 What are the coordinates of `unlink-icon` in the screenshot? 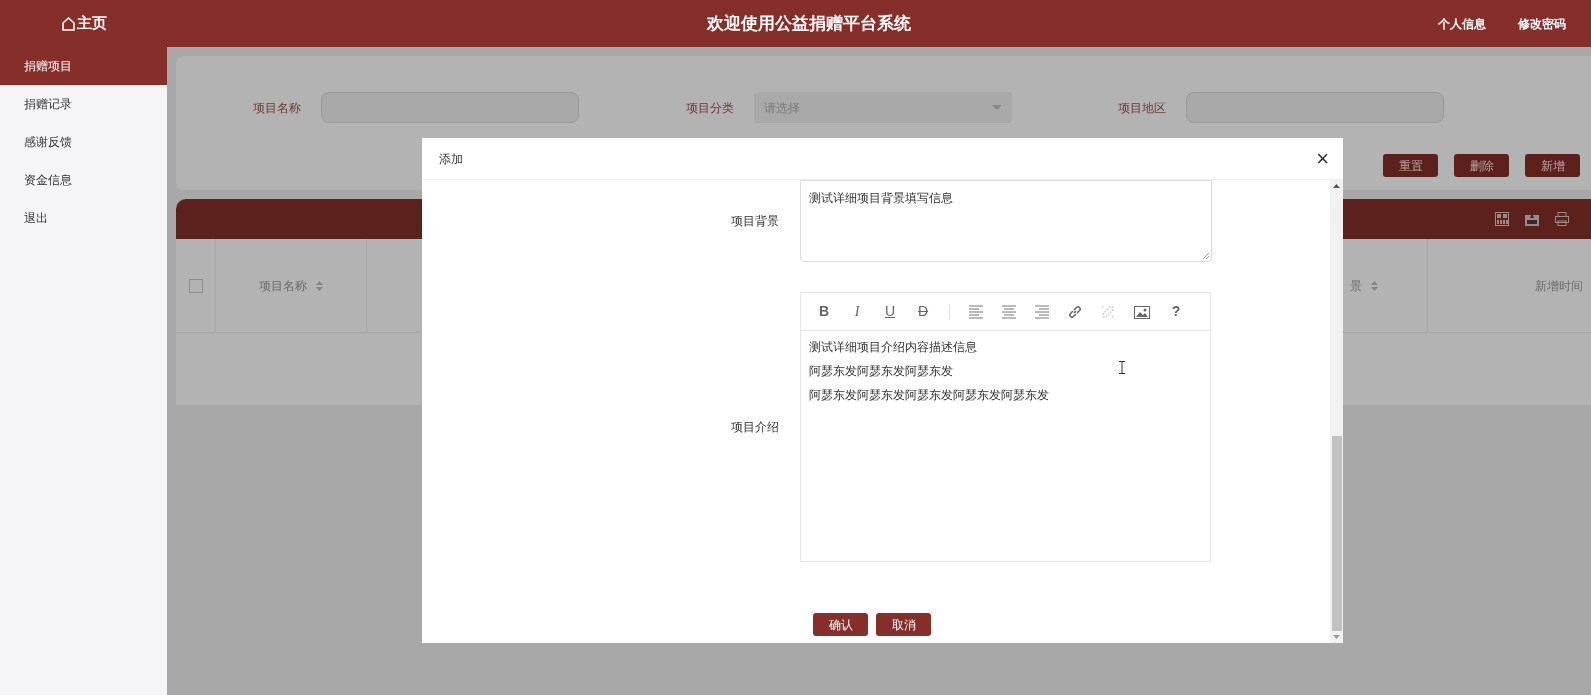 It's located at (1108, 311).